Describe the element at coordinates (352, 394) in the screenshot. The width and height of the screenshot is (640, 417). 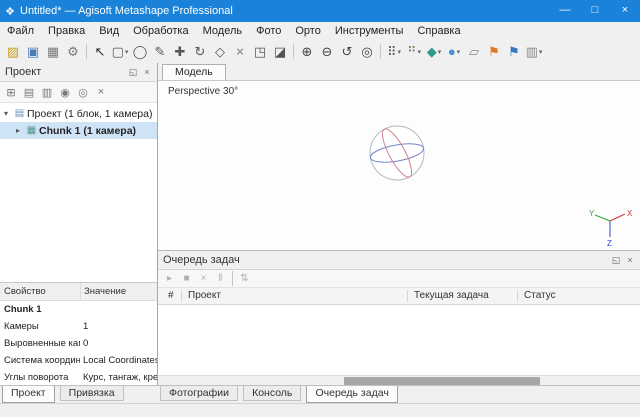
I see `tab-task-queue: Очередь задач` at that location.